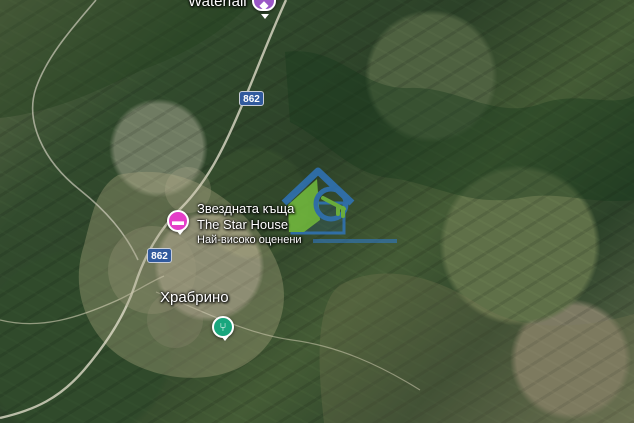 The image size is (634, 423). What do you see at coordinates (251, 98) in the screenshot?
I see `road-862-shield-top: 862` at bounding box center [251, 98].